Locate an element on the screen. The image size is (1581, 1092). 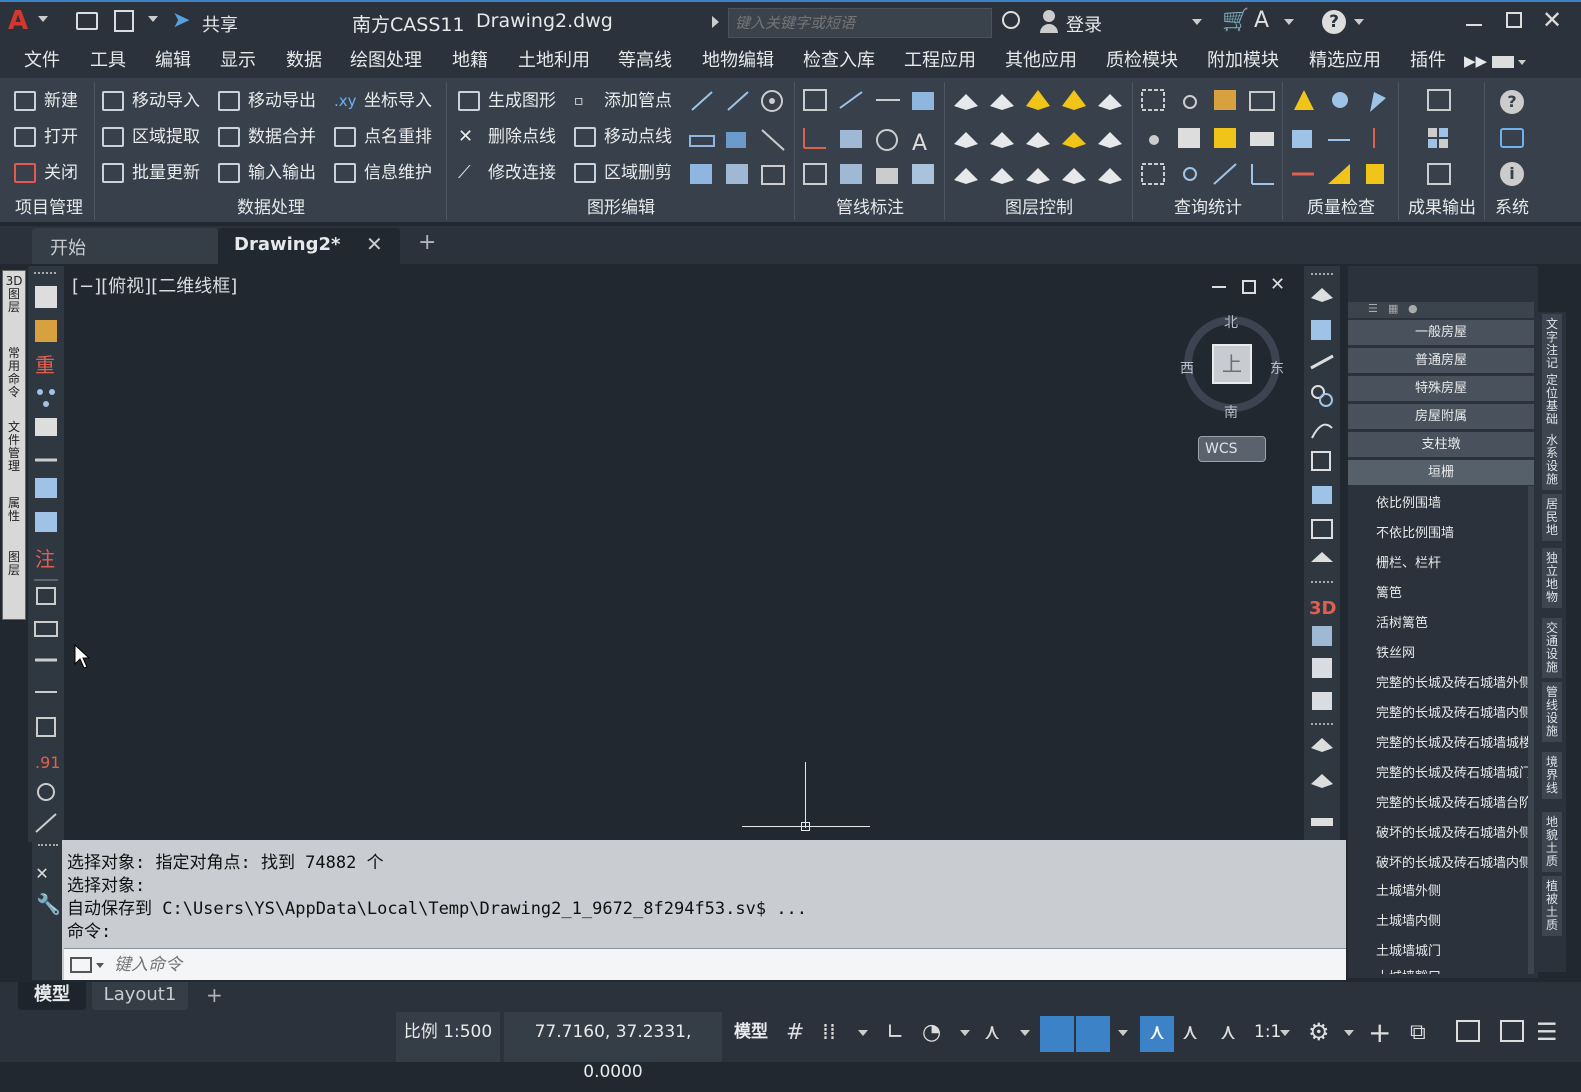
ortho-icon: ∟ is located at coordinates (895, 1032).